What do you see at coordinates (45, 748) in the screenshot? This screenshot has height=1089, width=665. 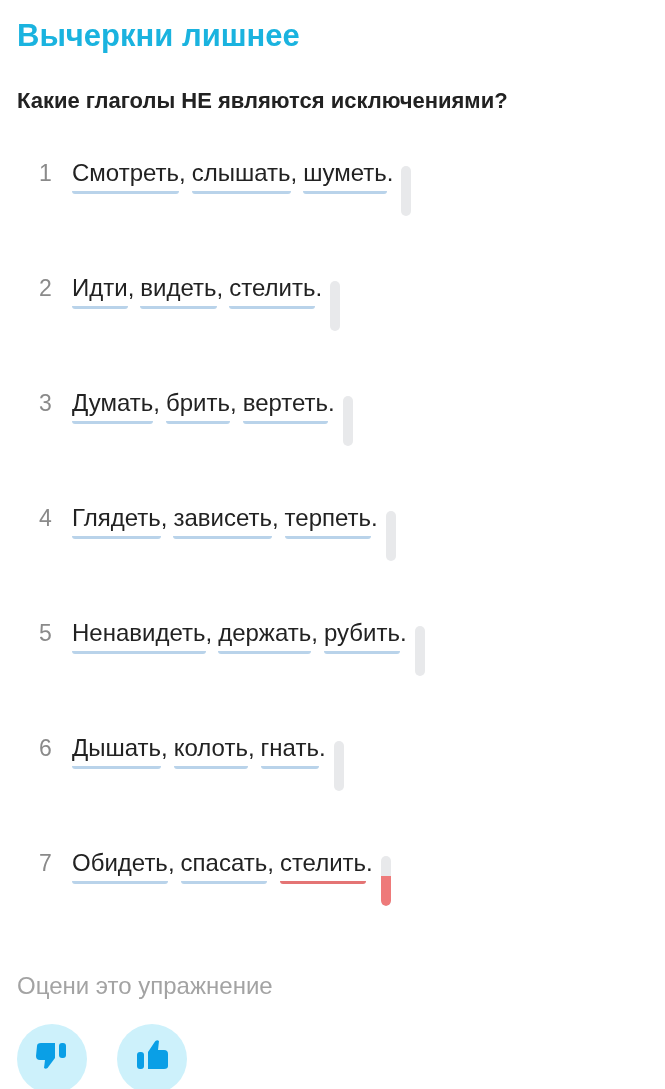 I see `row-number: 6` at bounding box center [45, 748].